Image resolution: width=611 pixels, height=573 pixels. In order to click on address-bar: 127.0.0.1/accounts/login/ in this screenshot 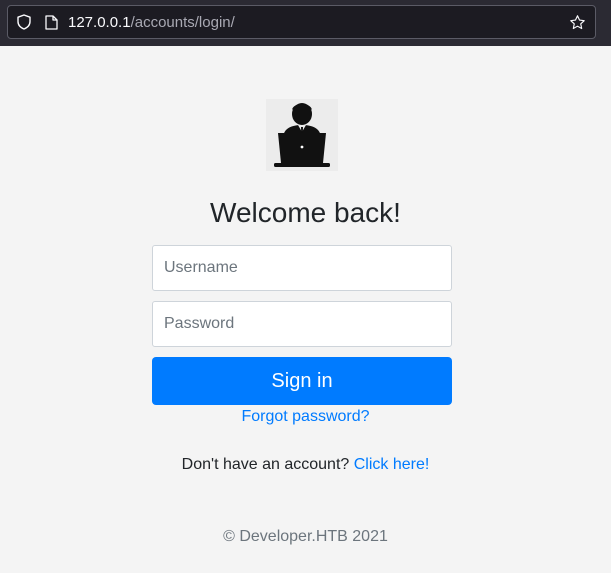, I will do `click(301, 22)`.